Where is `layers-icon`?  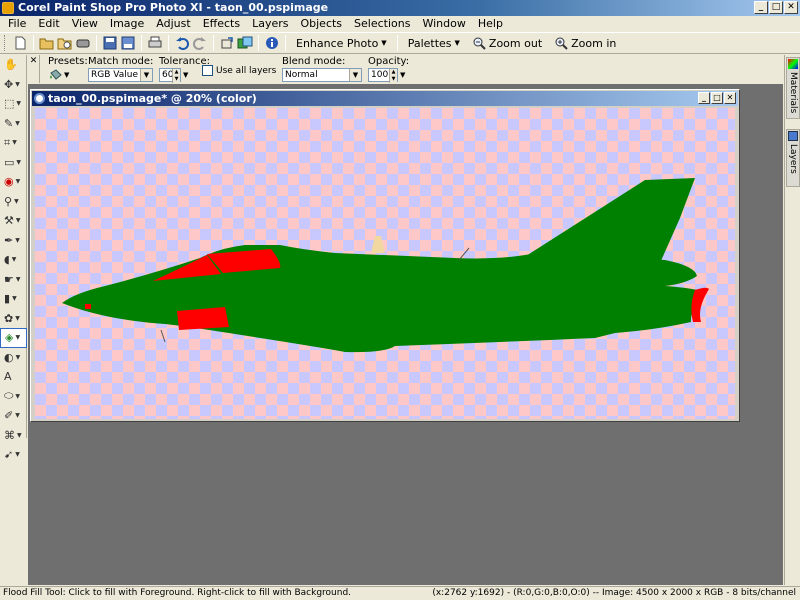 layers-icon is located at coordinates (793, 136).